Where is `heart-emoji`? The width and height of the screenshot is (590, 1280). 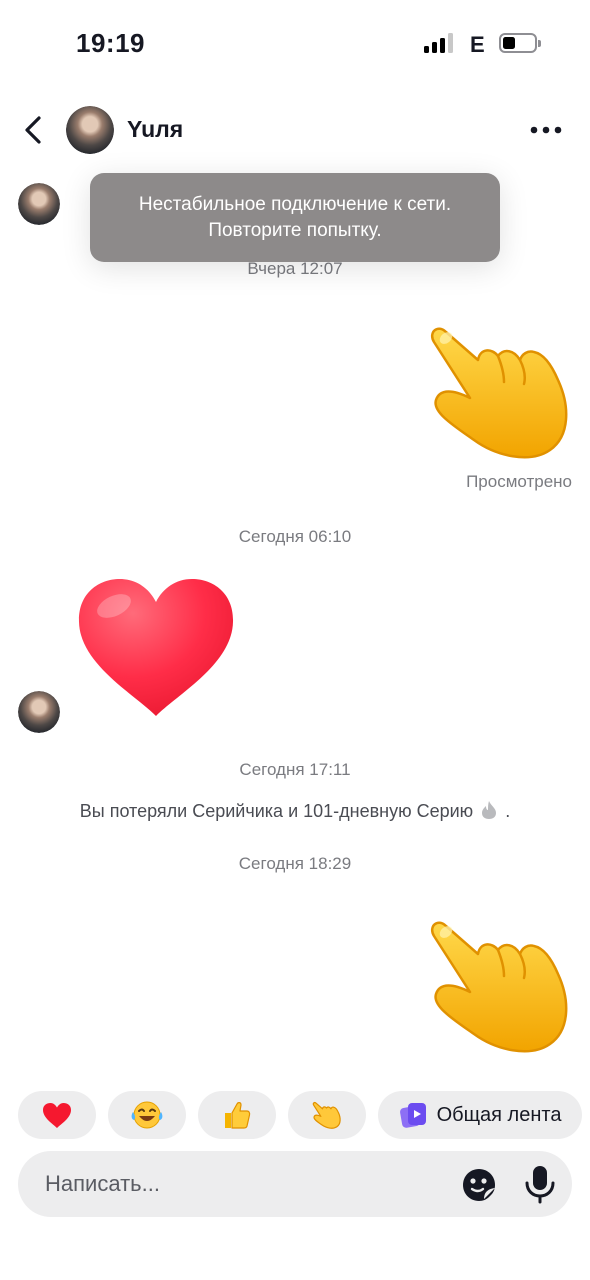 heart-emoji is located at coordinates (57, 1115).